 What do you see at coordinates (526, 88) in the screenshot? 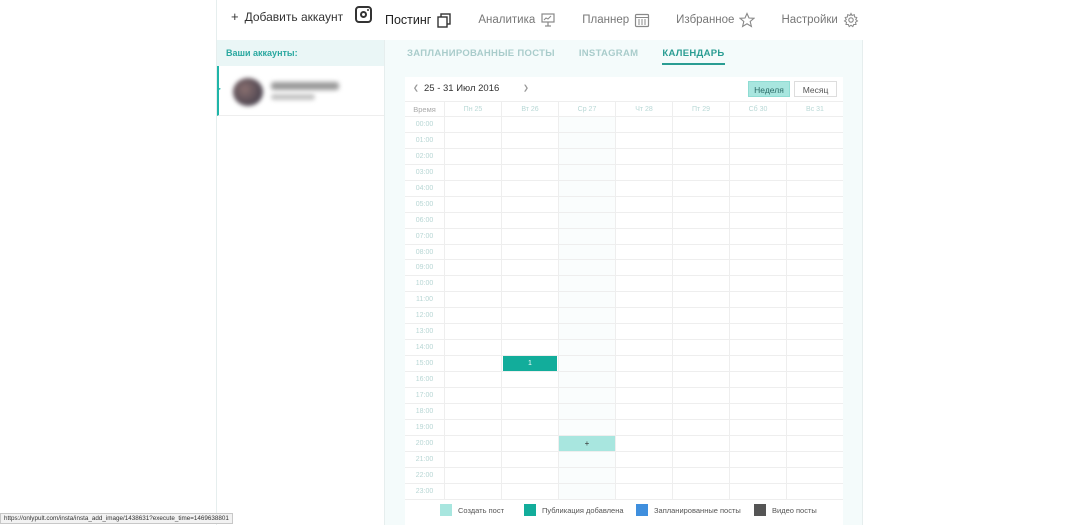
I see `chevron-right-icon: ❯` at bounding box center [526, 88].